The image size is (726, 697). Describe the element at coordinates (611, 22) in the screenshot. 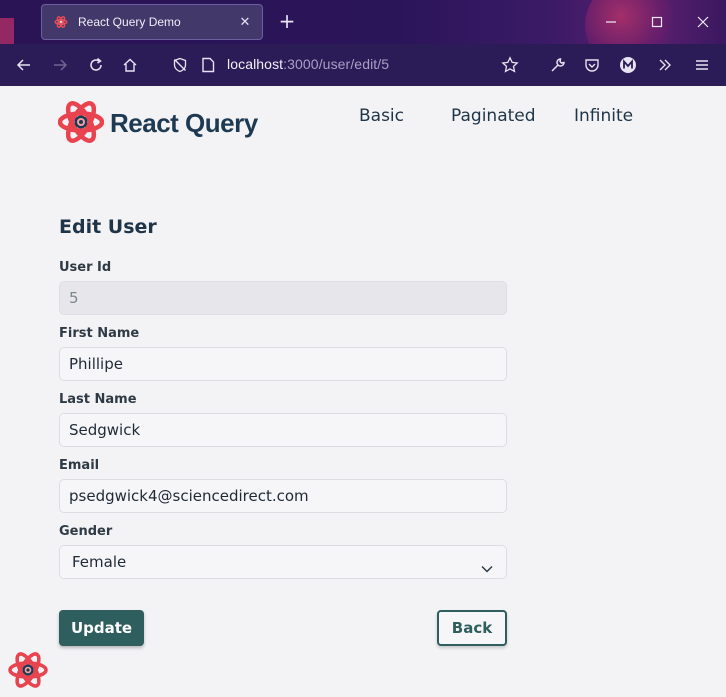

I see `minimize-icon` at that location.